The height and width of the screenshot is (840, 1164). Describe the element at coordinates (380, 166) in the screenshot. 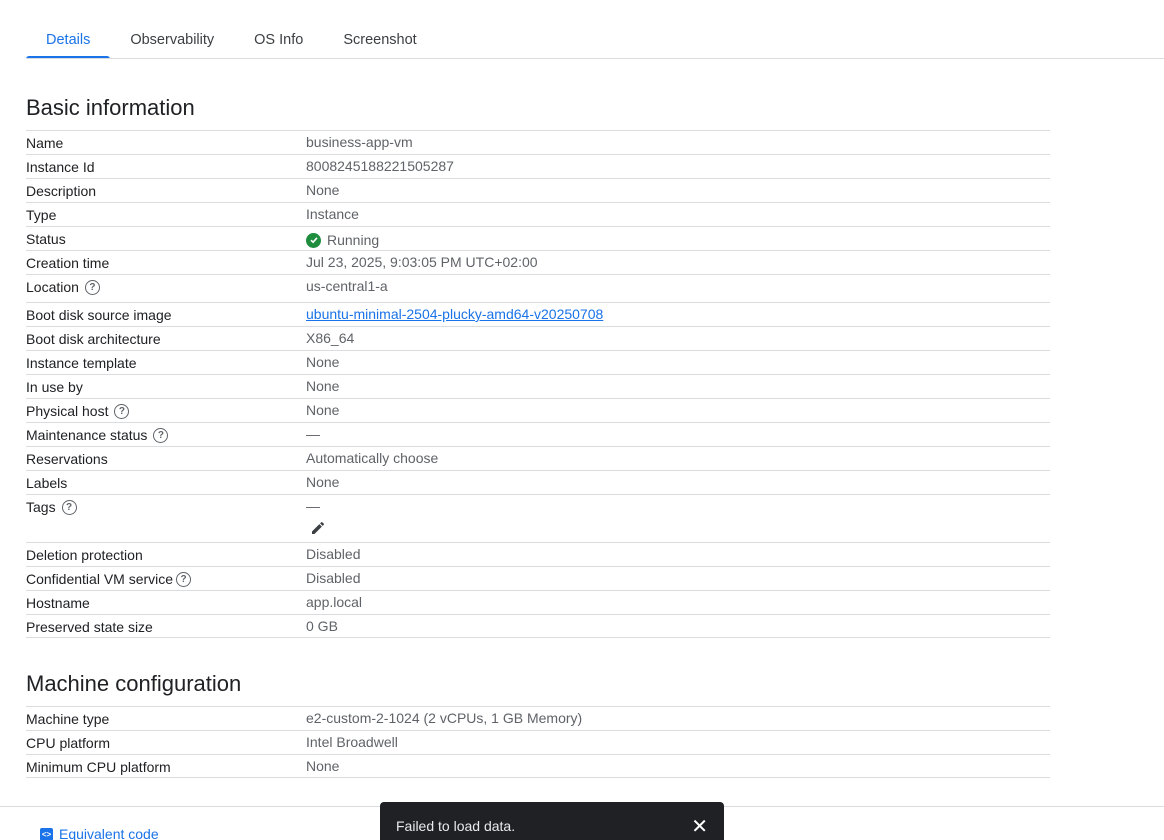

I see `row-value: 8008245188221505287` at that location.